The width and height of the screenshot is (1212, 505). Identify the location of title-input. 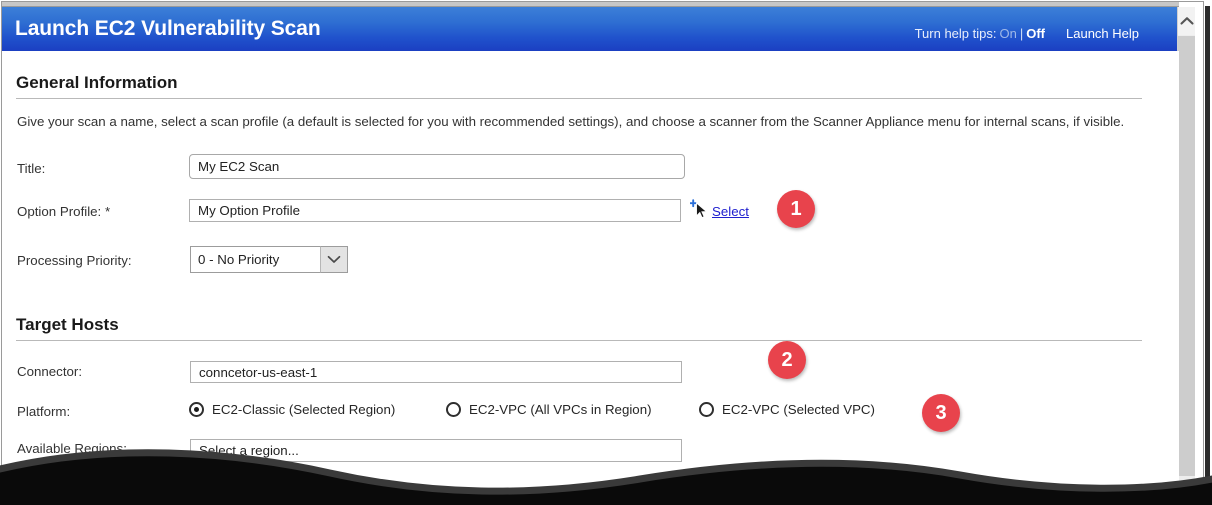
(437, 166).